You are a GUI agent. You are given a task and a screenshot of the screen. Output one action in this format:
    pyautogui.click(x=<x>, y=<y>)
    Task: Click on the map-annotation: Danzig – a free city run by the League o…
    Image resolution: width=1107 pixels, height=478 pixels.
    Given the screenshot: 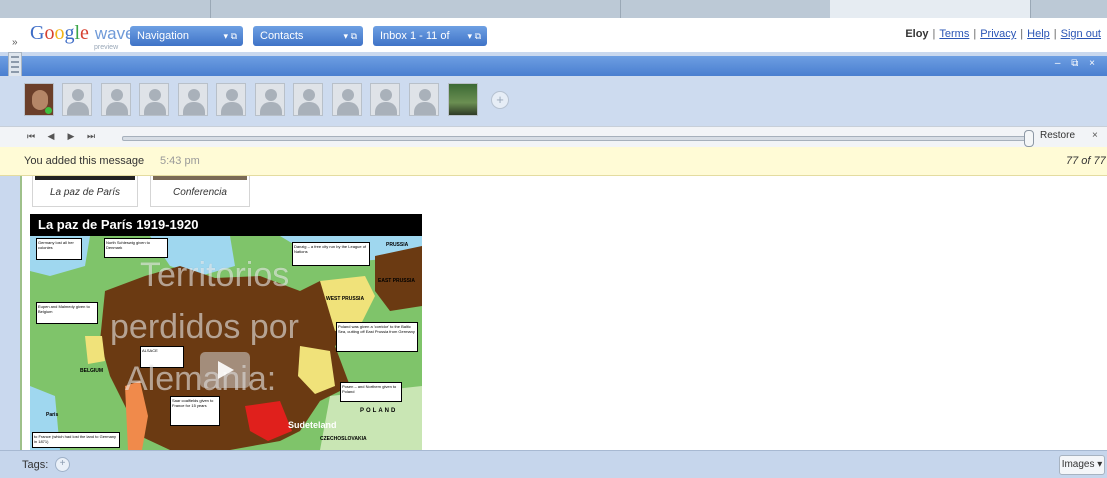 What is the action you would take?
    pyautogui.click(x=331, y=254)
    